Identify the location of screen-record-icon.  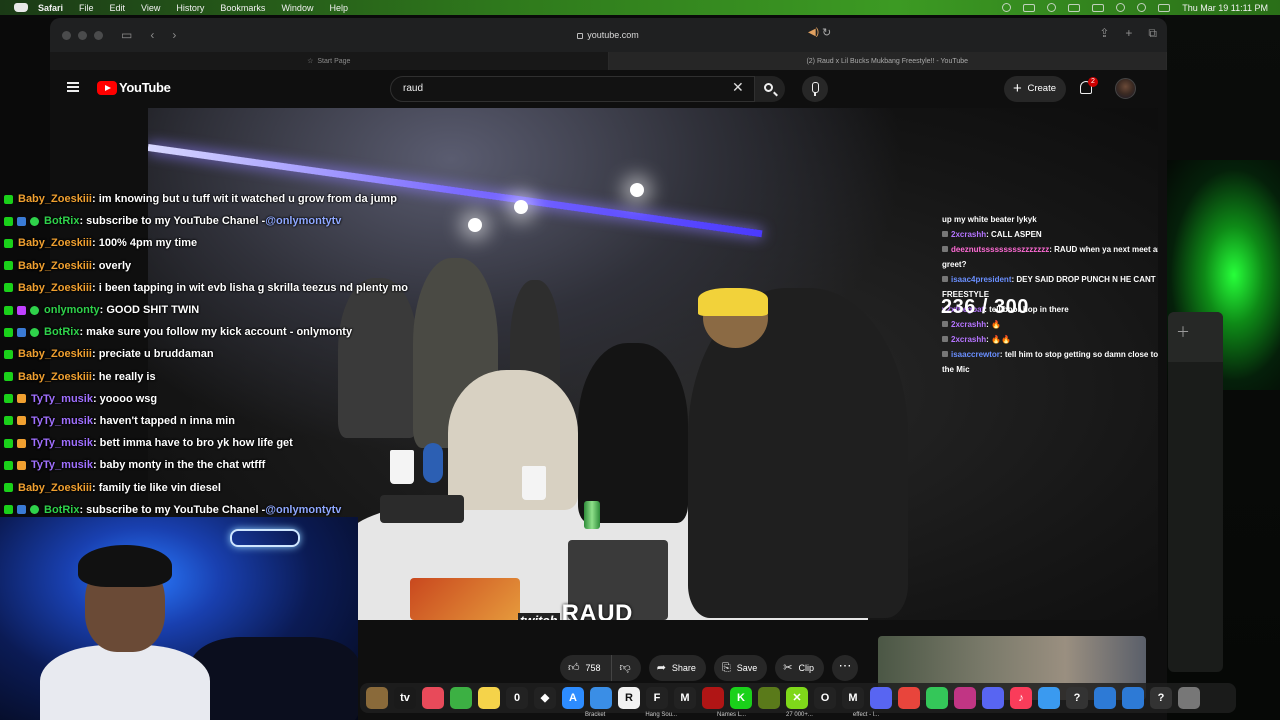
(1029, 7).